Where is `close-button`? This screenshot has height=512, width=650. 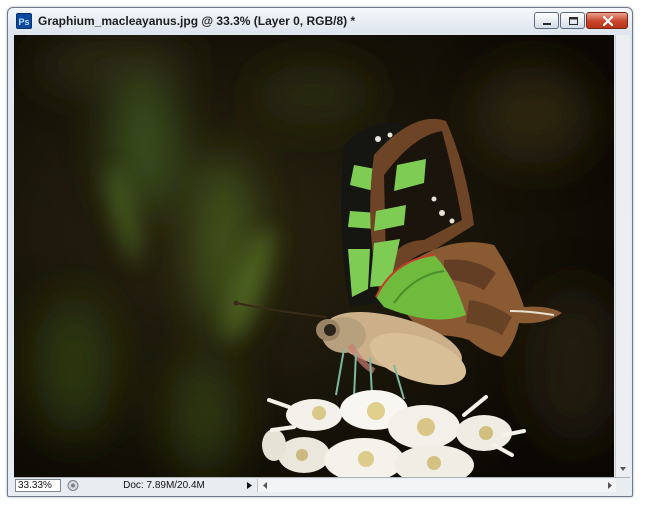
close-button is located at coordinates (607, 20).